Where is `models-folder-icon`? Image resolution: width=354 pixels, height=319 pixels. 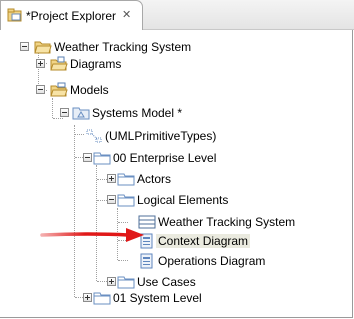 models-folder-icon is located at coordinates (59, 90).